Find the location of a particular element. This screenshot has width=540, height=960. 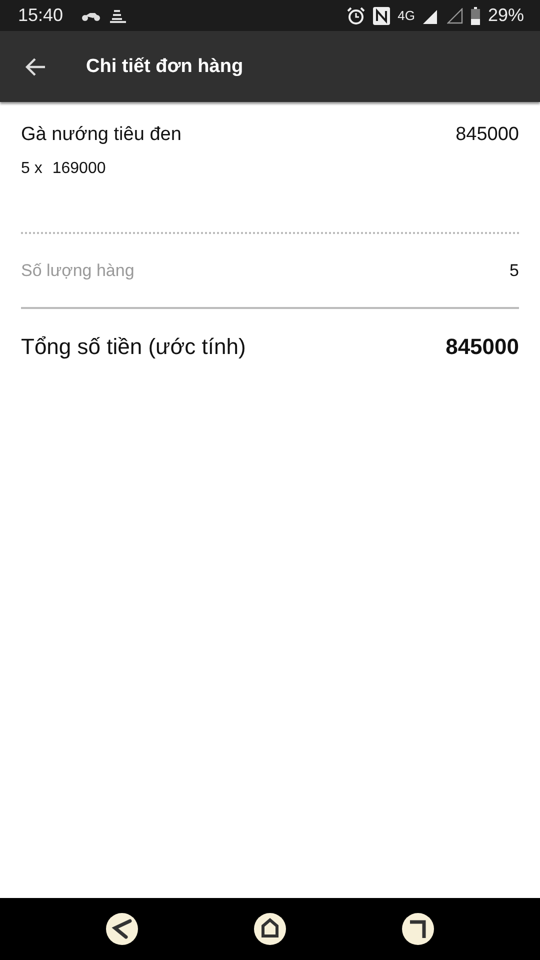

item-name: Gà nướng tiêu đen is located at coordinates (101, 135).